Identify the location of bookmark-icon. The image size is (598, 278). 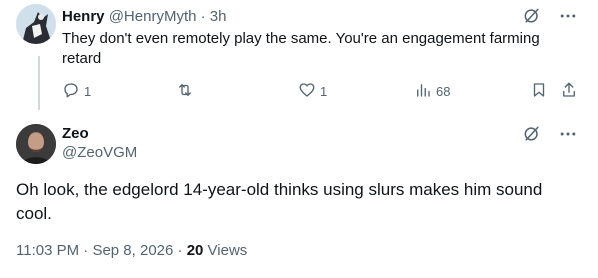
(539, 91).